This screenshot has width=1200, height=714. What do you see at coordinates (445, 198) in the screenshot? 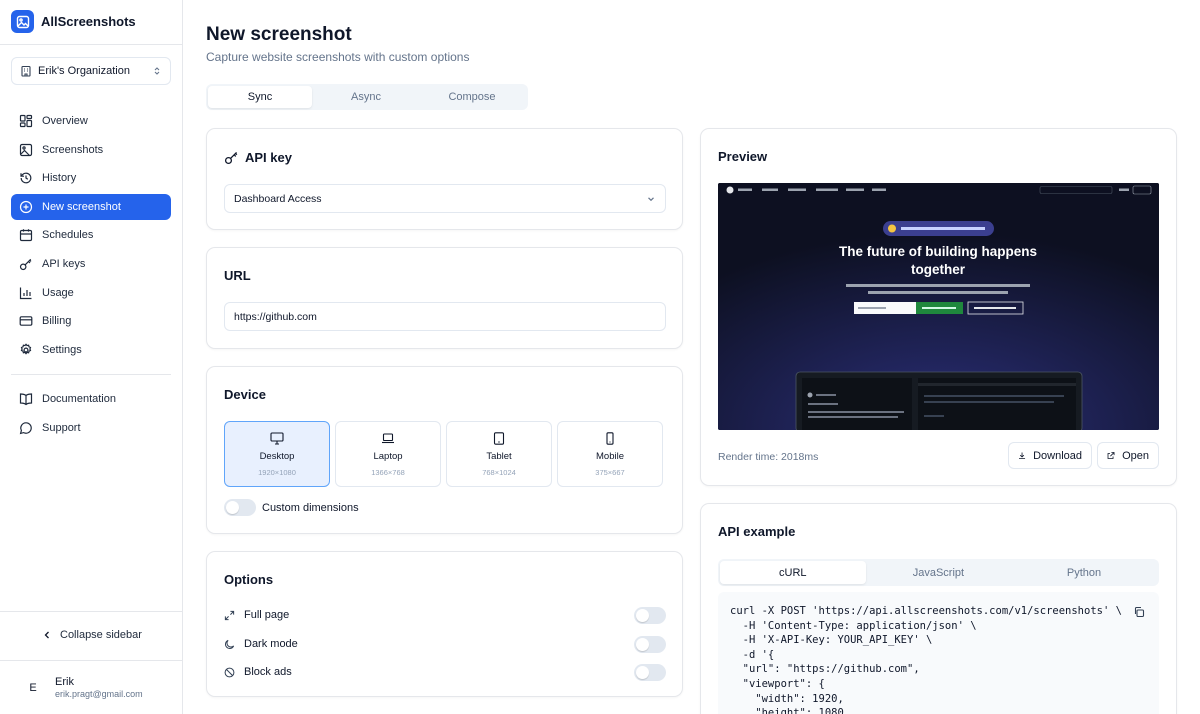
I see `api-key-select: Dashboard Access` at bounding box center [445, 198].